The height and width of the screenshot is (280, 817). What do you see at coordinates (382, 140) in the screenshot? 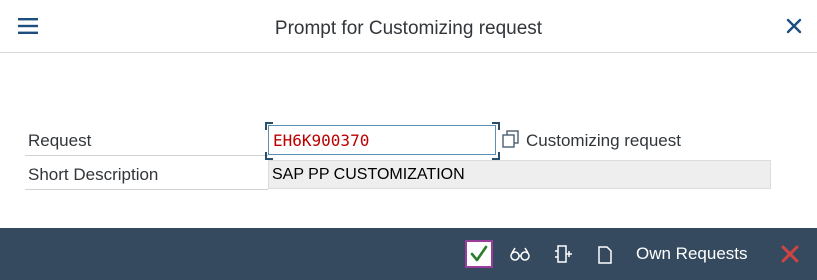
I see `request-input` at bounding box center [382, 140].